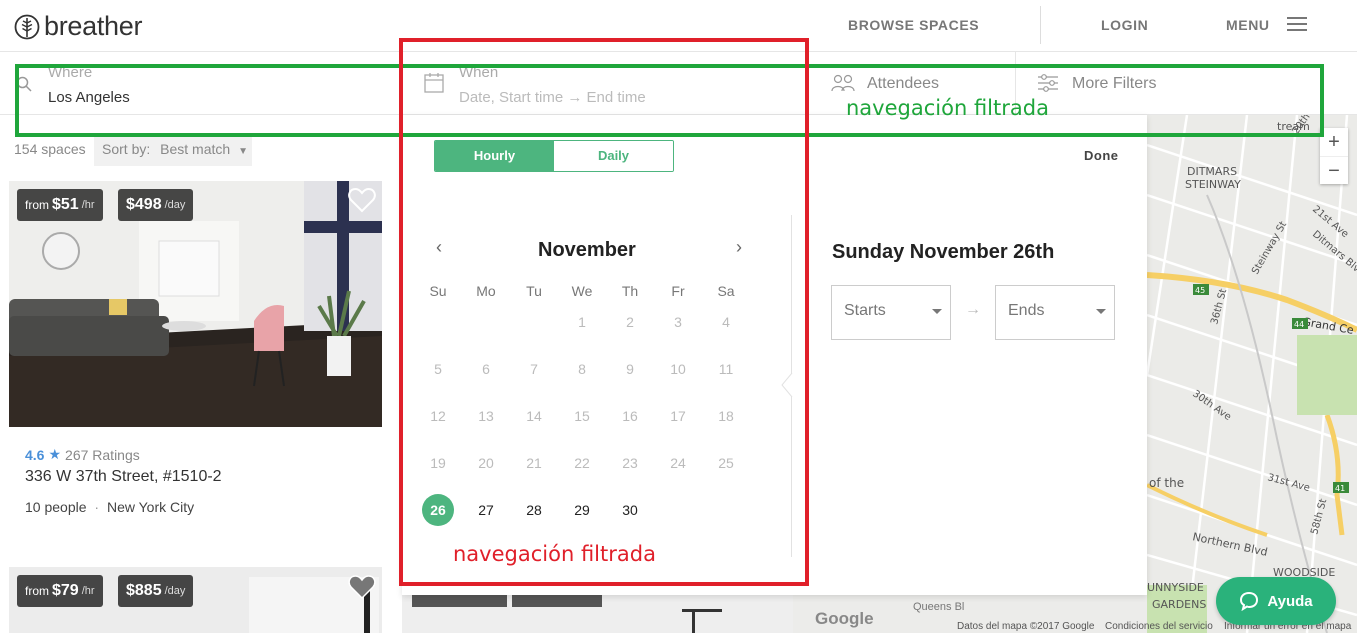 This screenshot has height=633, width=1357. I want to click on hamburger-menu-icon, so click(1297, 24).